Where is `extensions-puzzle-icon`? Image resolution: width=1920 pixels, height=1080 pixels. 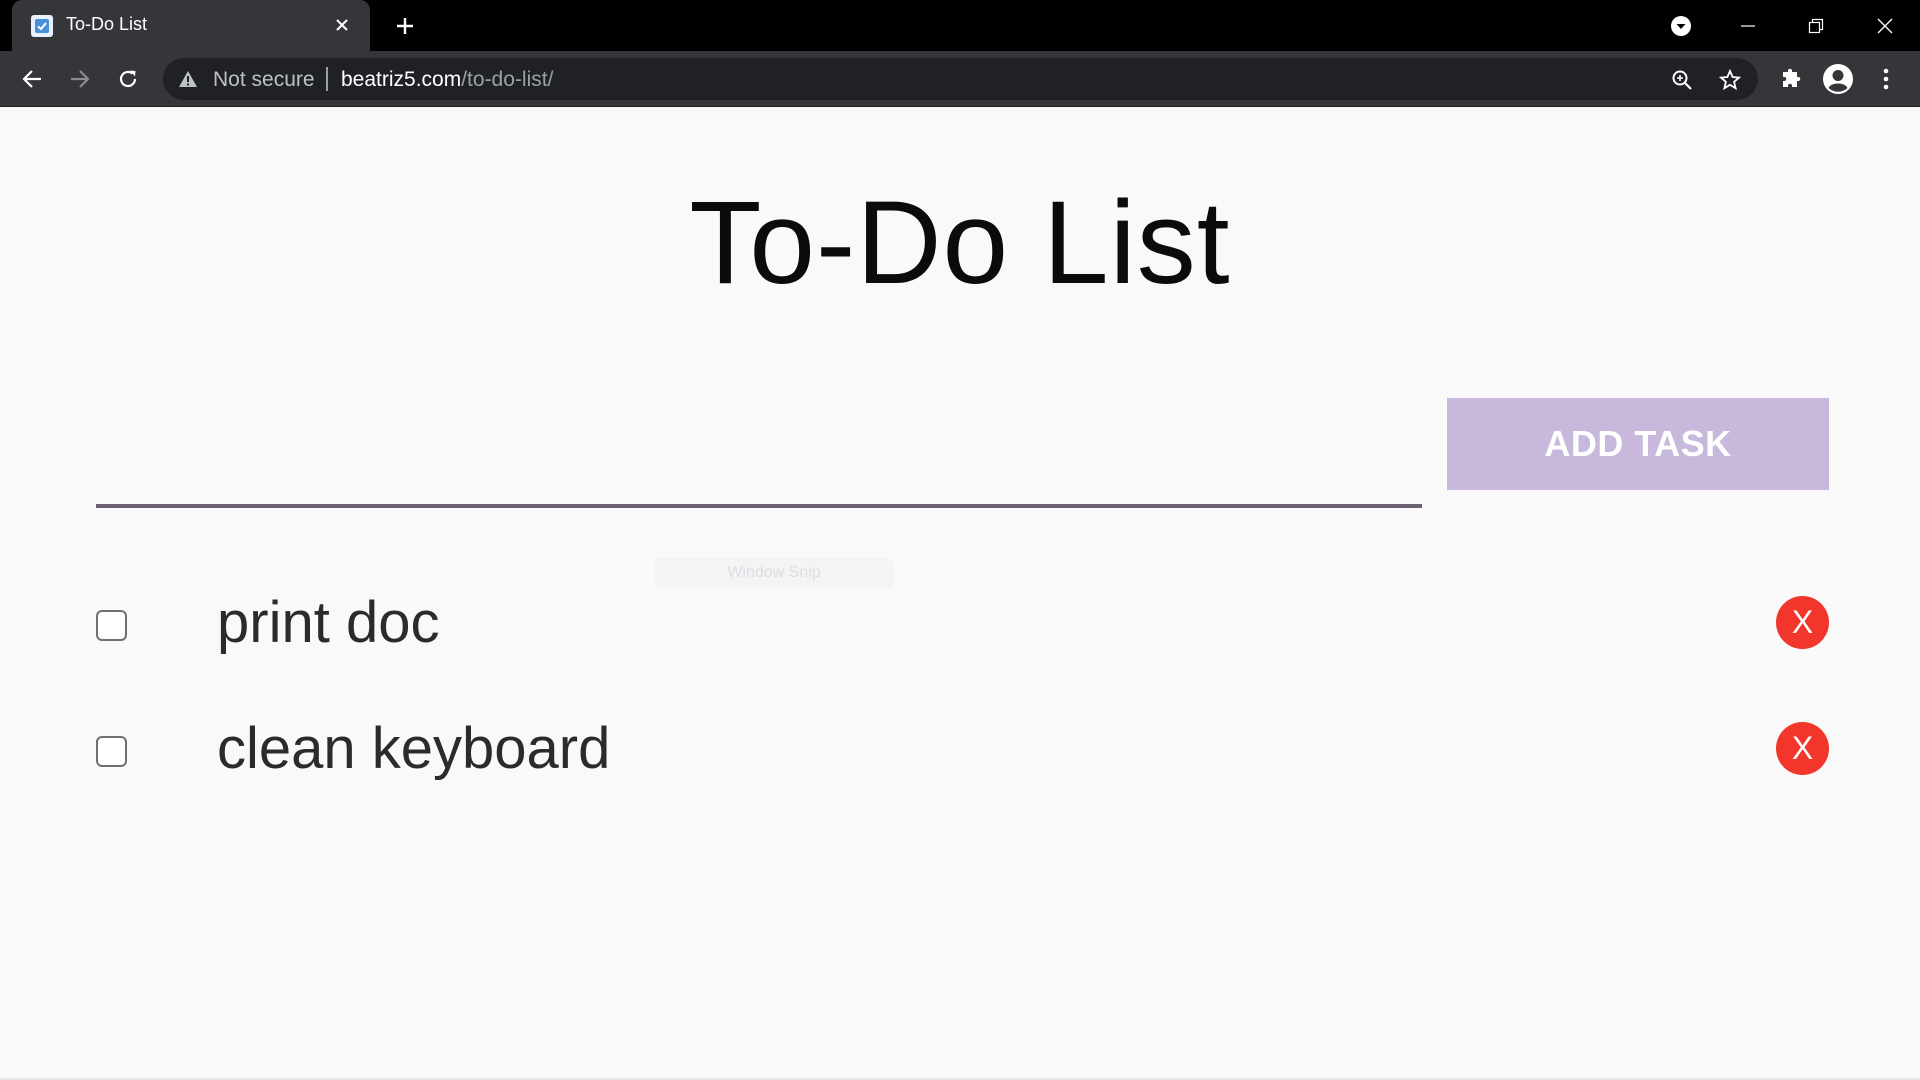 extensions-puzzle-icon is located at coordinates (1791, 79).